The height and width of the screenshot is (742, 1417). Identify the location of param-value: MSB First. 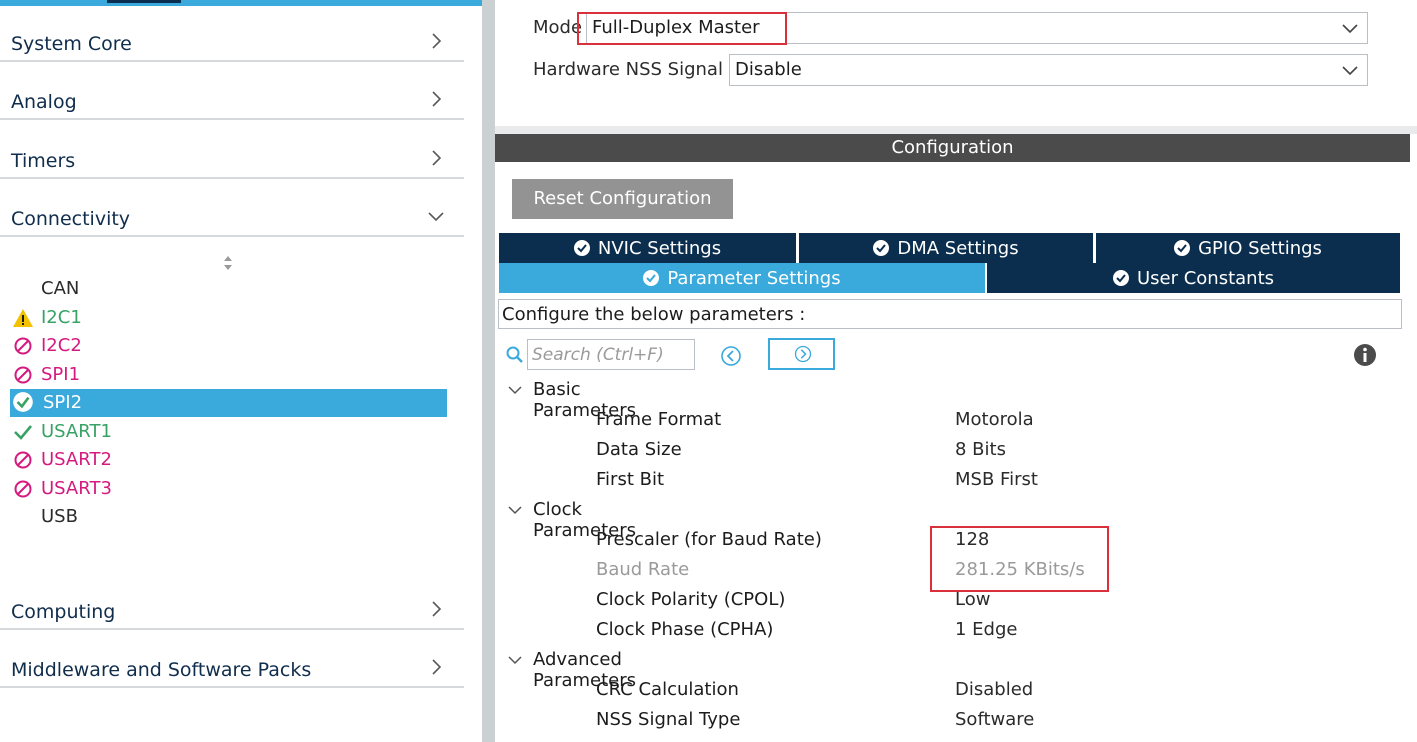
(996, 479).